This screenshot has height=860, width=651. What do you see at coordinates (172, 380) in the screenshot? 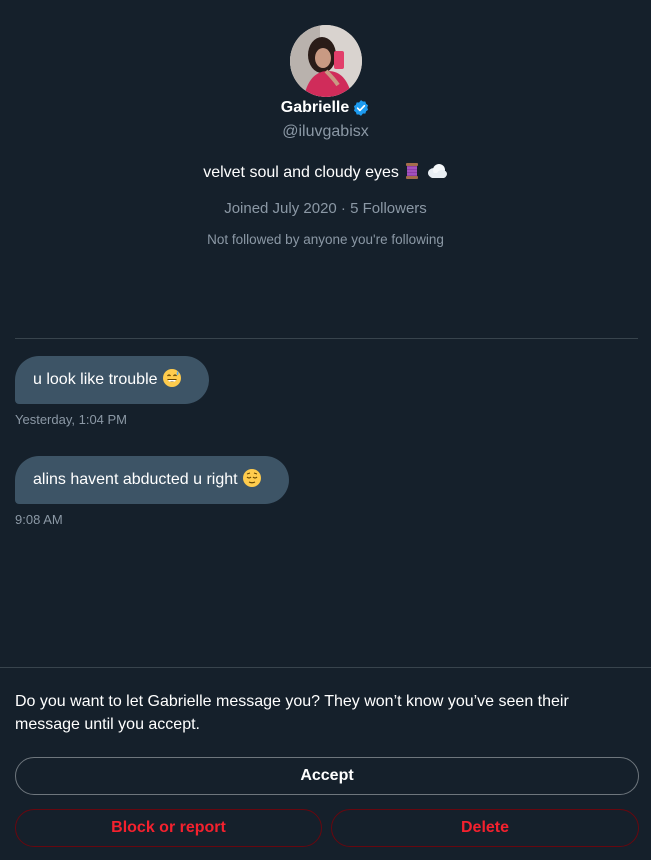
I see `grinning-sweat-emoji-icon` at bounding box center [172, 380].